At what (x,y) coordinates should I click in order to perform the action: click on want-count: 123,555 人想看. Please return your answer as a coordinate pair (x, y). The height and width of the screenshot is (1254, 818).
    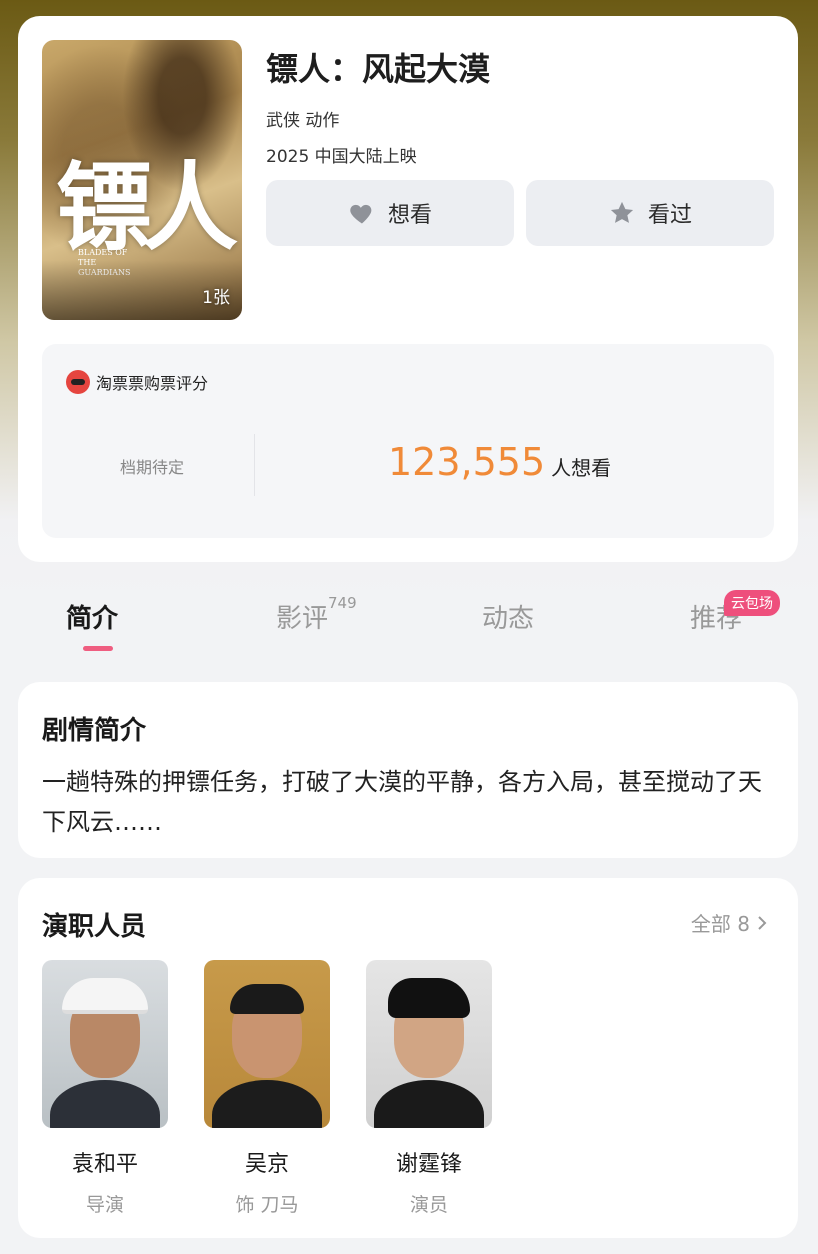
    Looking at the image, I should click on (499, 462).